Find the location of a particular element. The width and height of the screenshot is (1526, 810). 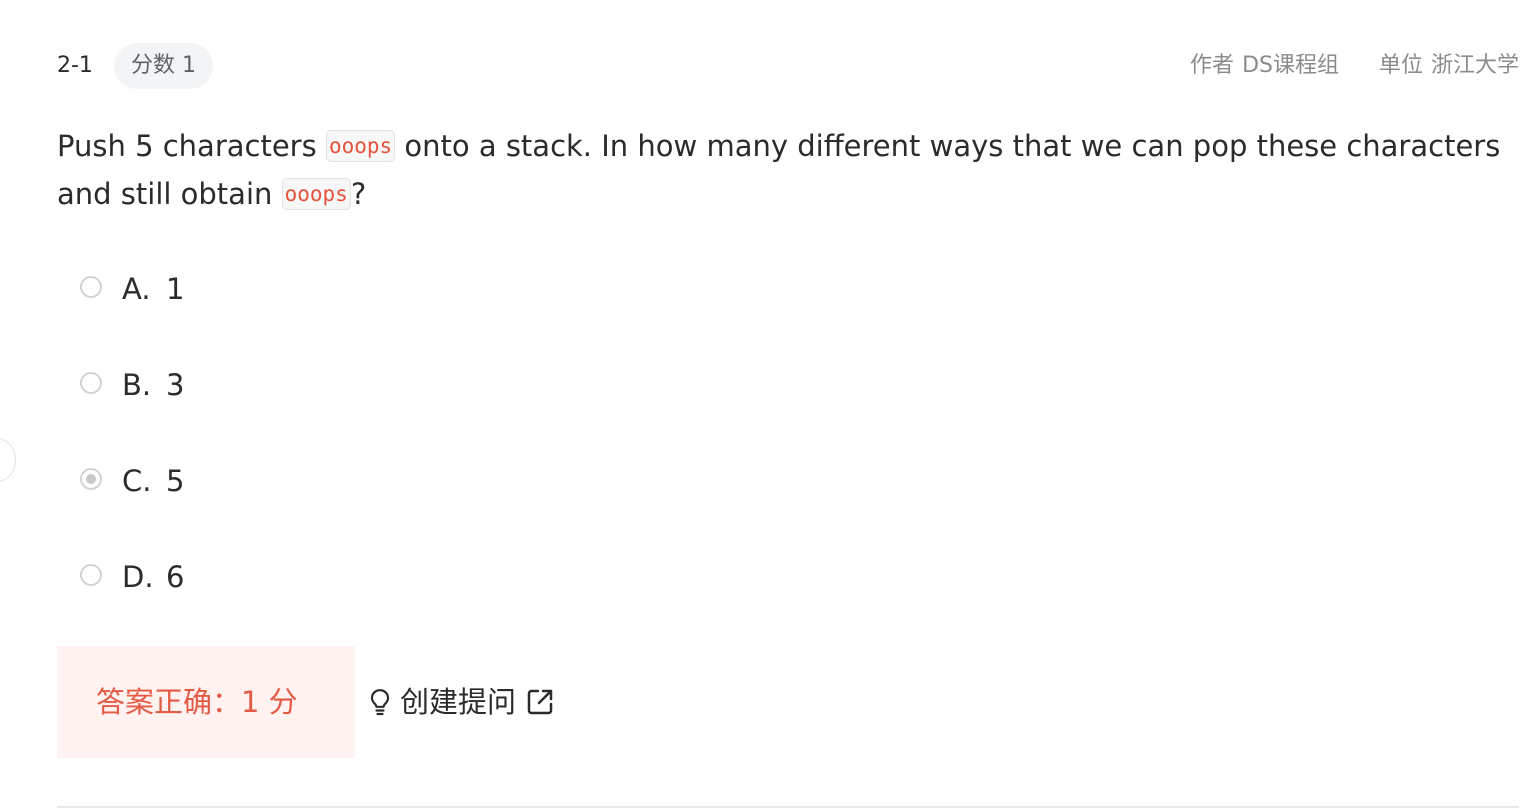

option-a: A. 1 is located at coordinates (380, 306).